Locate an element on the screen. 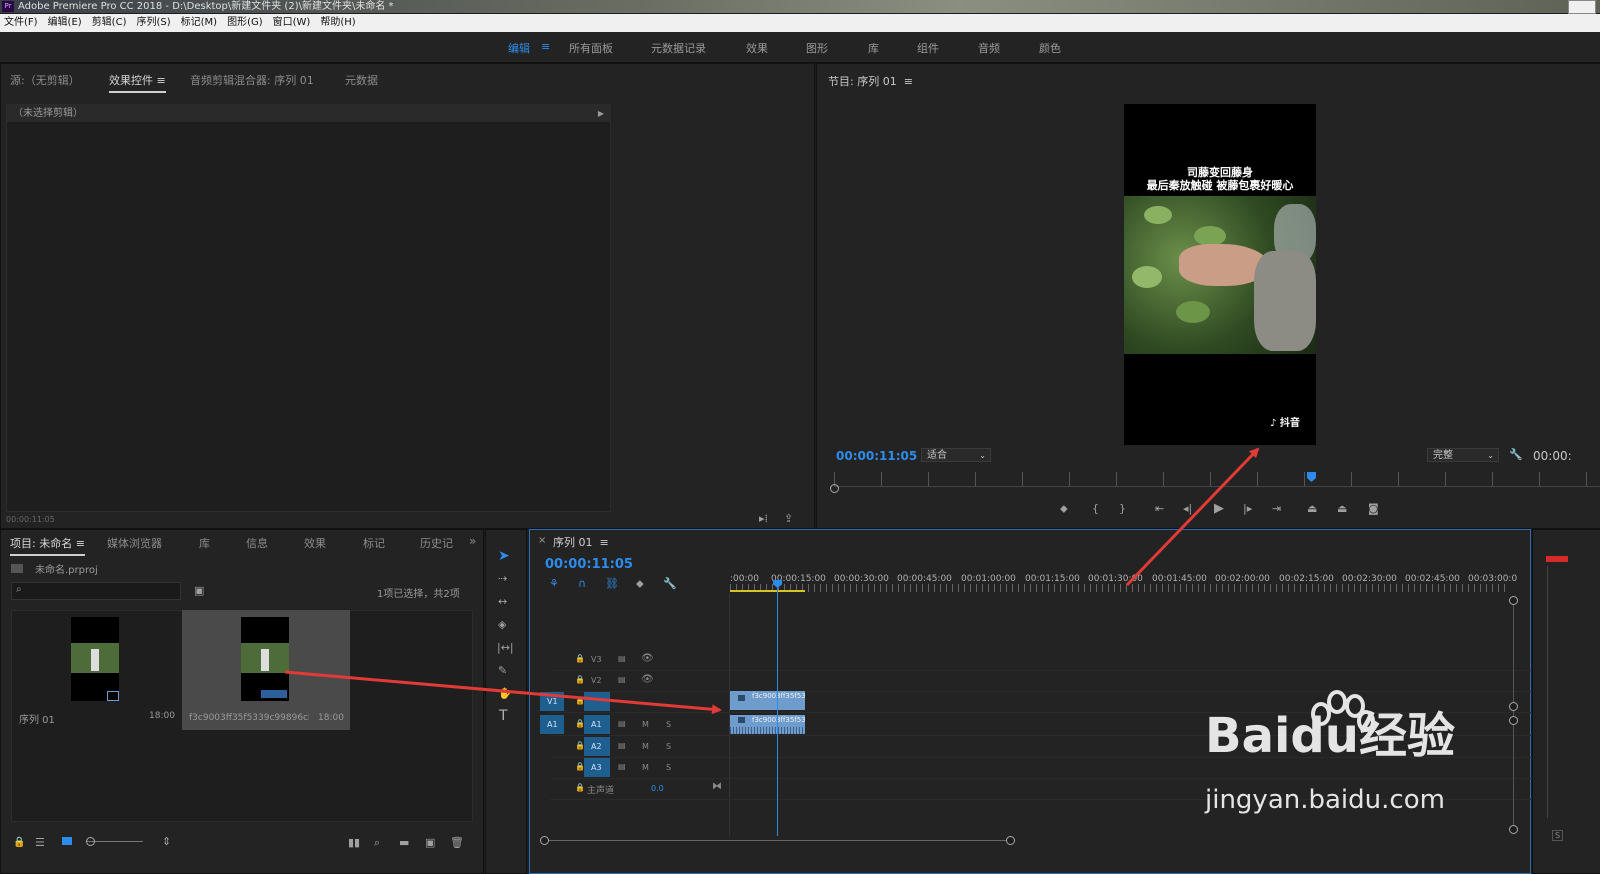  annotation-arrow-to-timeline is located at coordinates (503, 692).